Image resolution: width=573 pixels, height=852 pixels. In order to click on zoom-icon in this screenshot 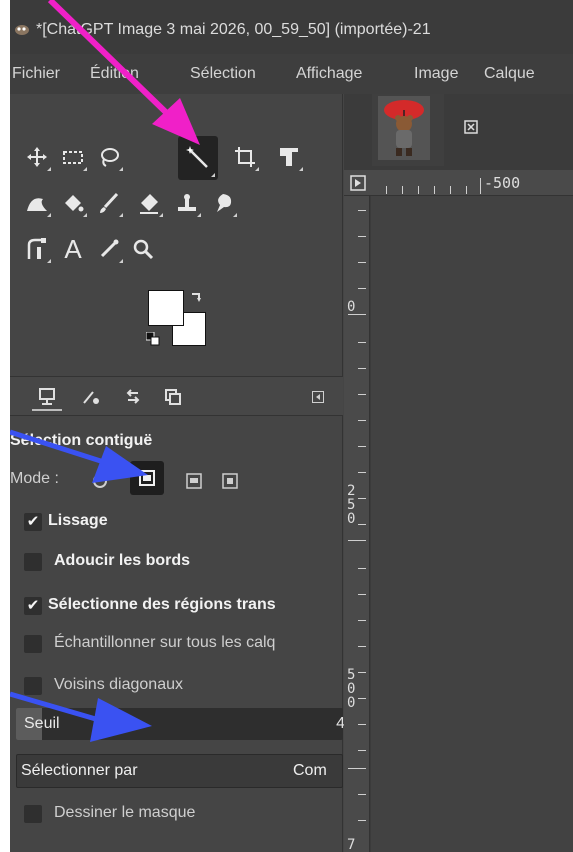, I will do `click(143, 249)`.